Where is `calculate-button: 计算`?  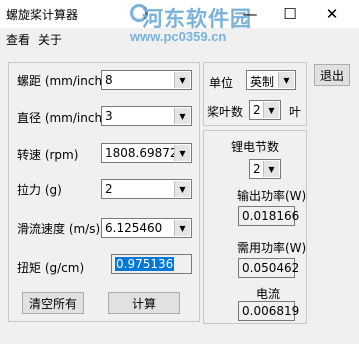
calculate-button: 计算 is located at coordinates (144, 303).